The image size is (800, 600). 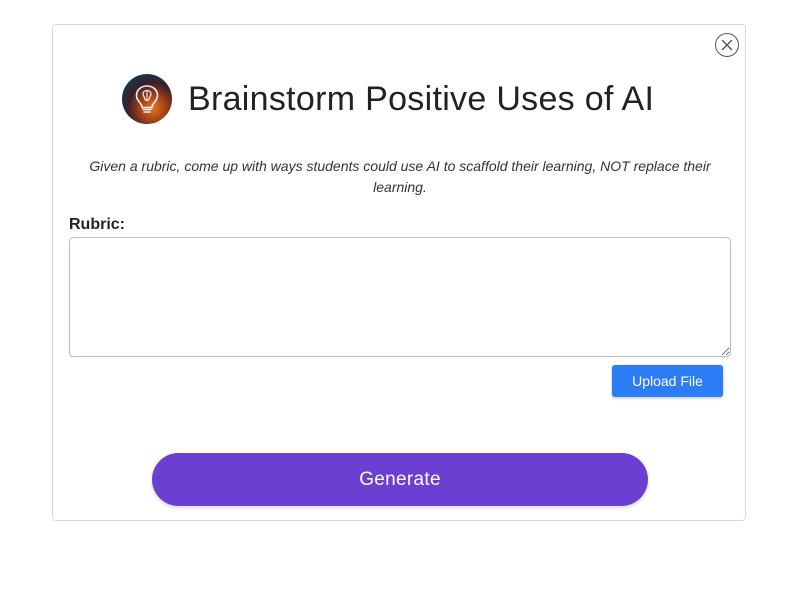 What do you see at coordinates (421, 98) in the screenshot?
I see `page-title: Brainstorm Positive Uses of AI` at bounding box center [421, 98].